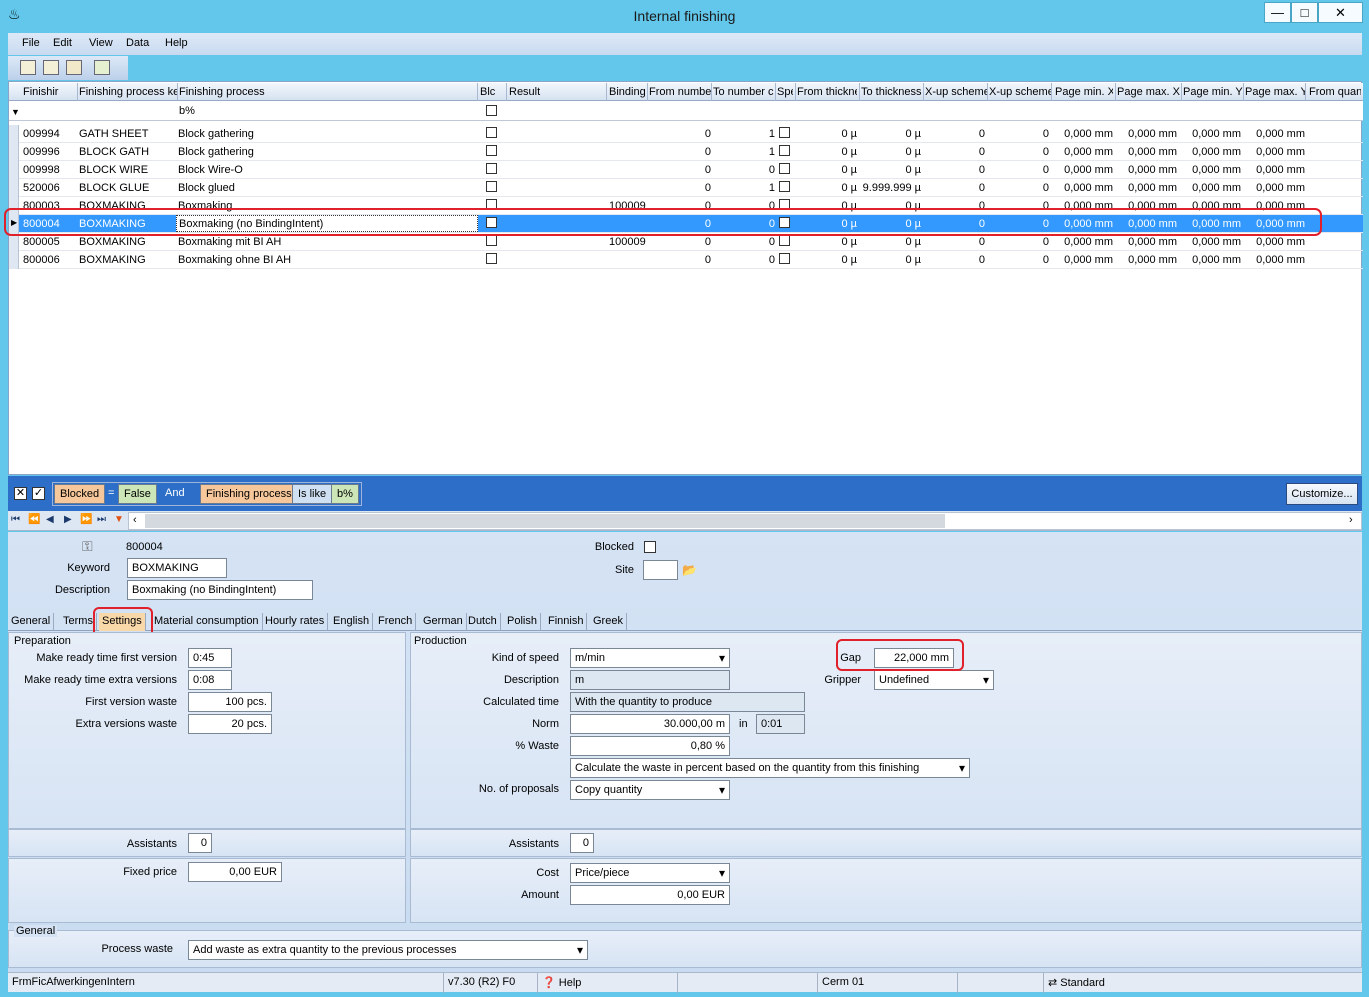 The image size is (1369, 997). What do you see at coordinates (1084, 92) in the screenshot?
I see `col-page-min-x: Page min. X` at bounding box center [1084, 92].